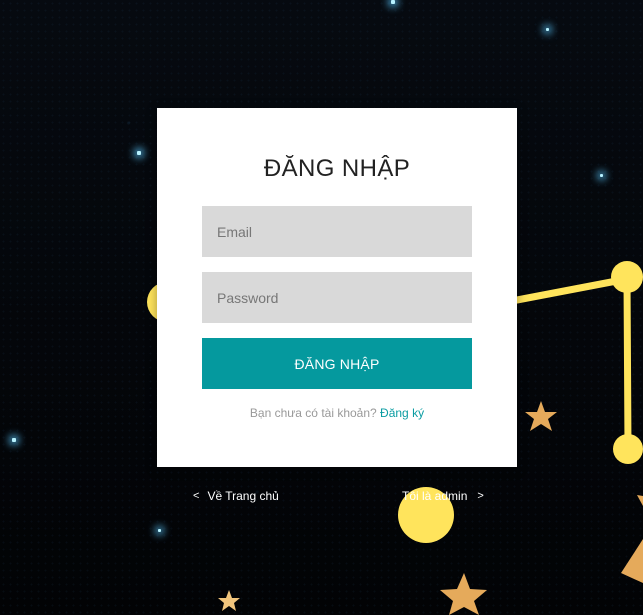  Describe the element at coordinates (196, 496) in the screenshot. I see `chevron-left-icon: <` at that location.